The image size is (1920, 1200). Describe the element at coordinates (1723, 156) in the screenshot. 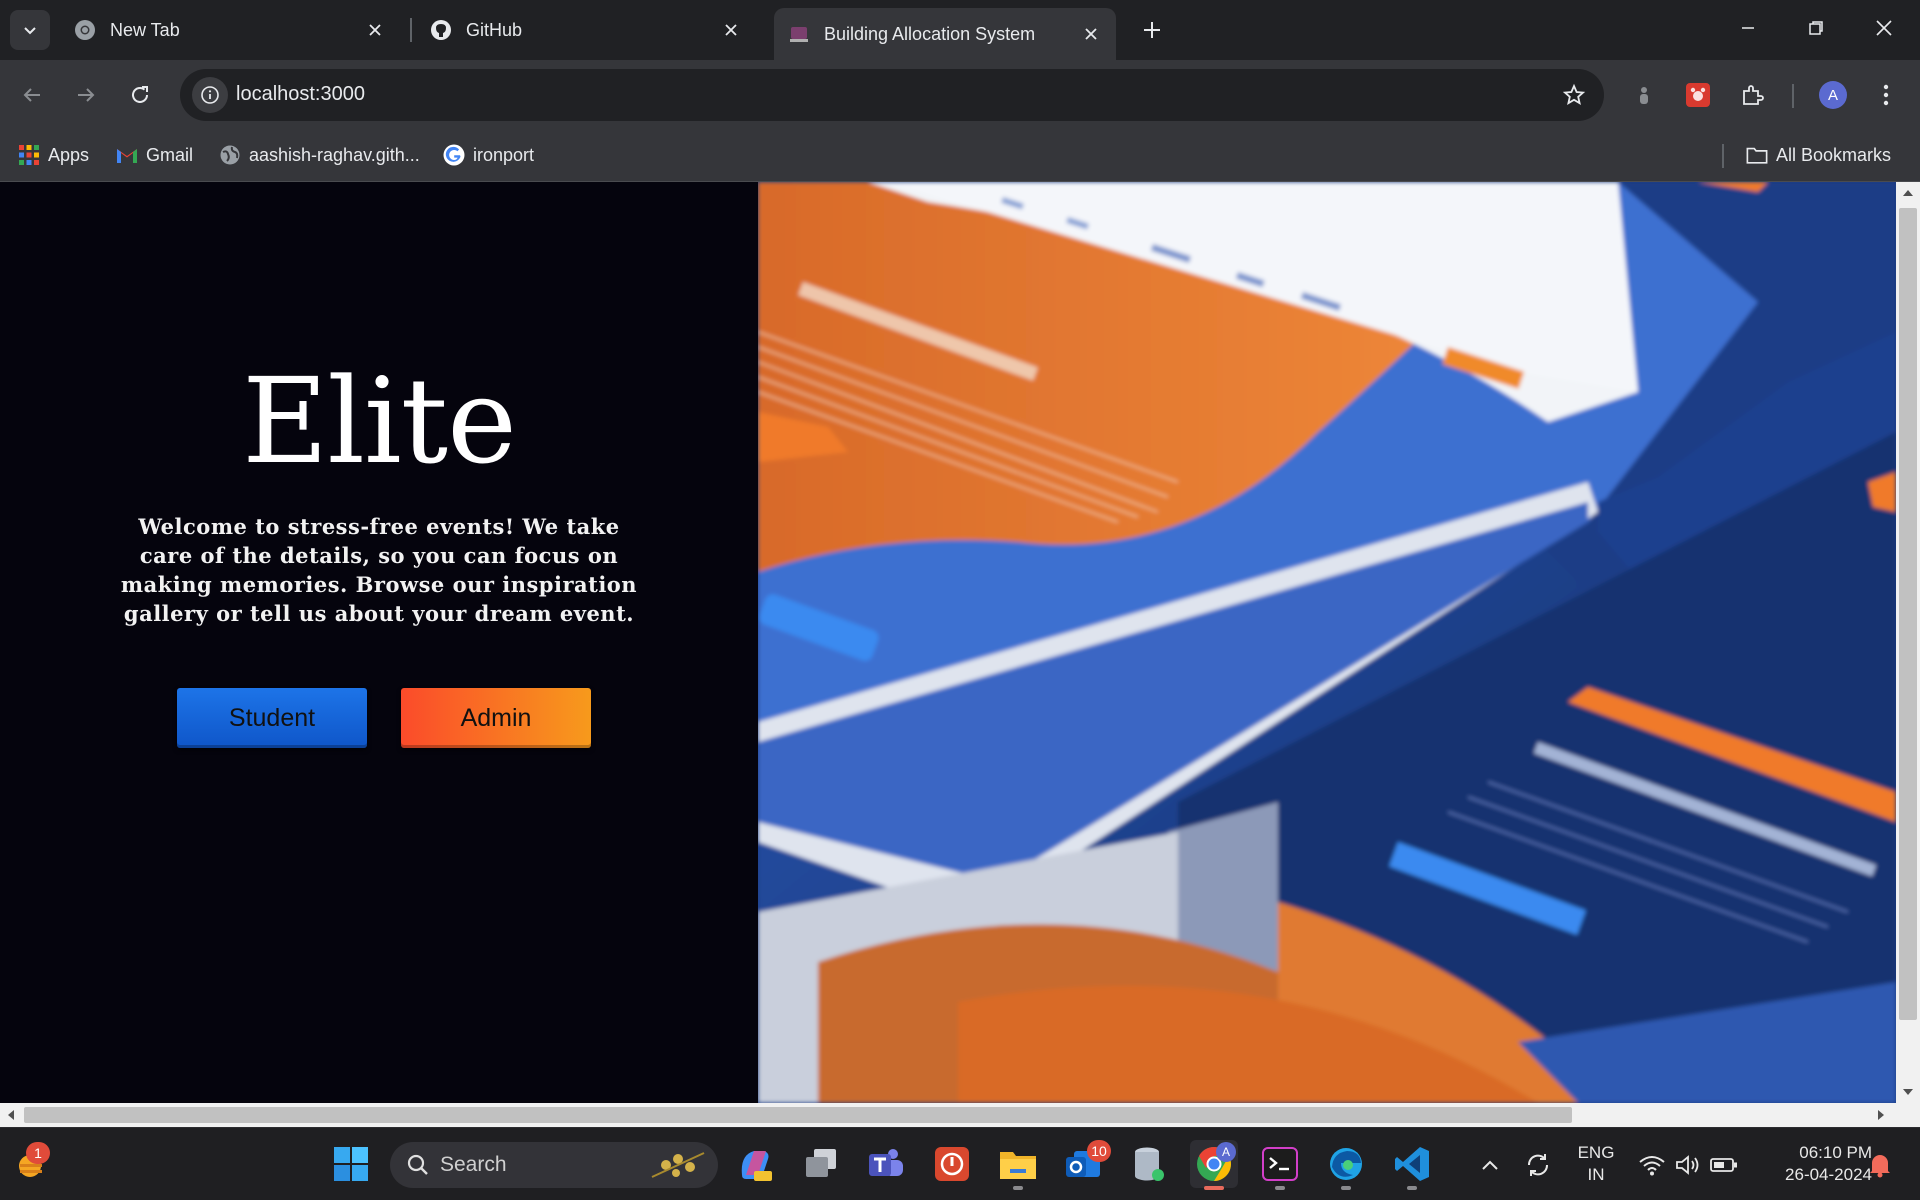

I see `bookmarks-separator` at that location.